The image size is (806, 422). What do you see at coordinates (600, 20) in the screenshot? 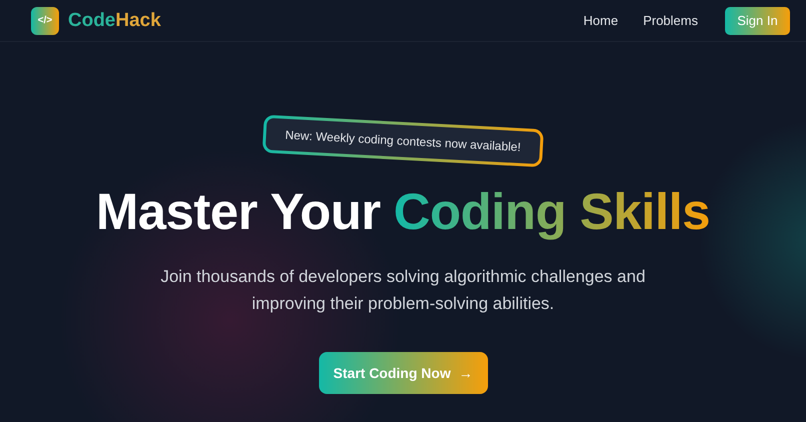
I see `nav-link: Home` at bounding box center [600, 20].